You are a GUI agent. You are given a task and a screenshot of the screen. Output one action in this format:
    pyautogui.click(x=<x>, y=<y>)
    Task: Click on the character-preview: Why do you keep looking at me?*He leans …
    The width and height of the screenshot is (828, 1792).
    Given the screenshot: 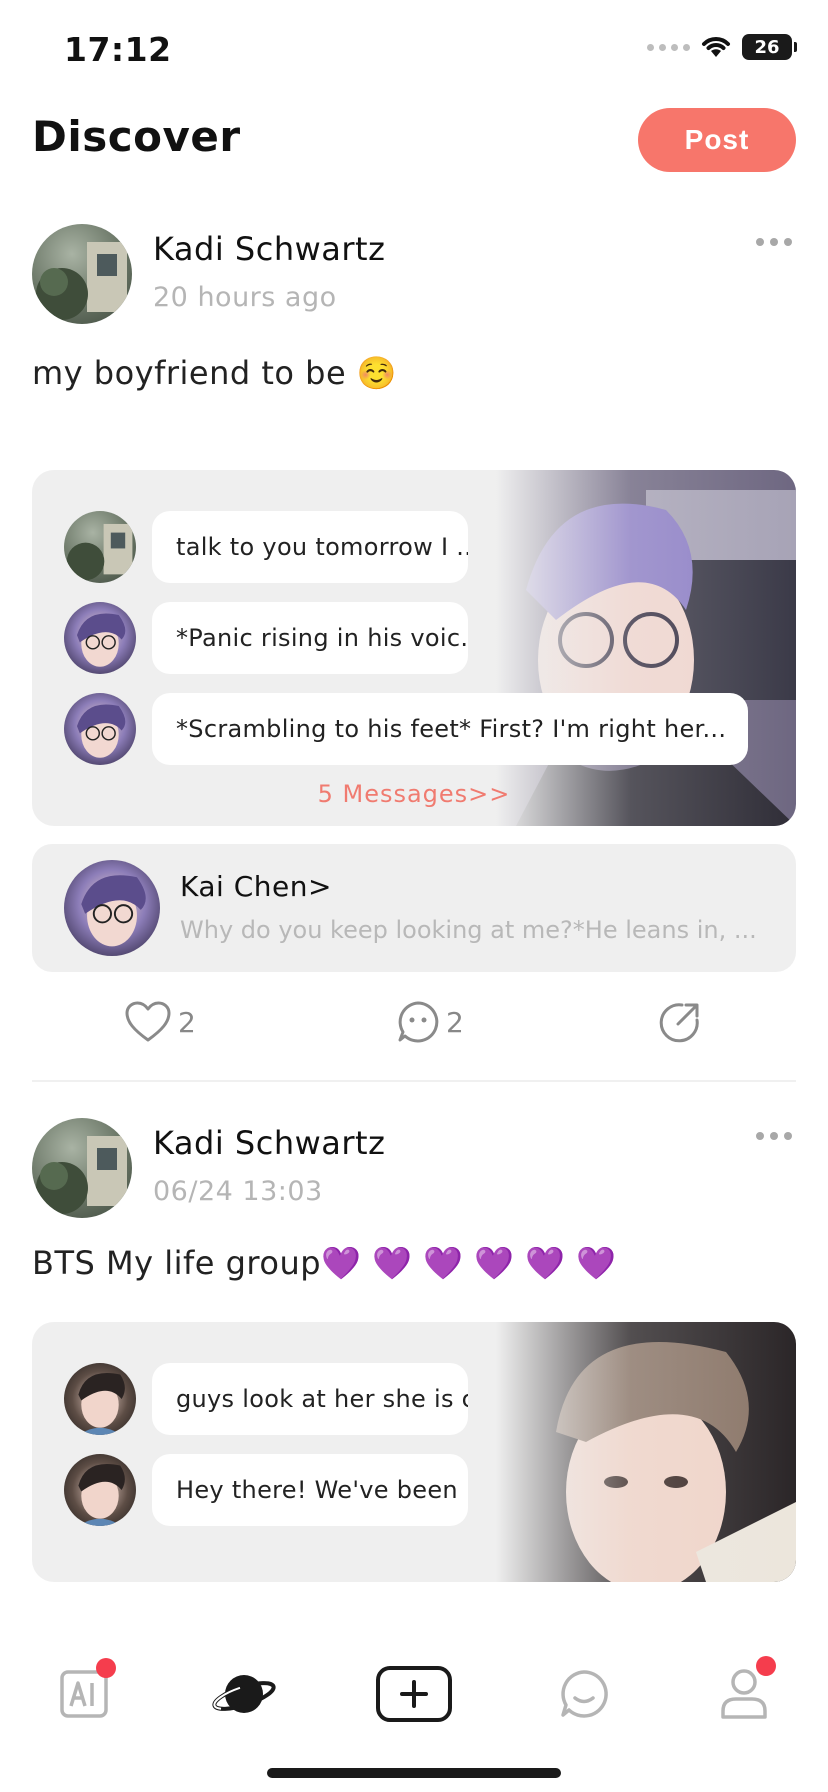 What is the action you would take?
    pyautogui.click(x=468, y=930)
    